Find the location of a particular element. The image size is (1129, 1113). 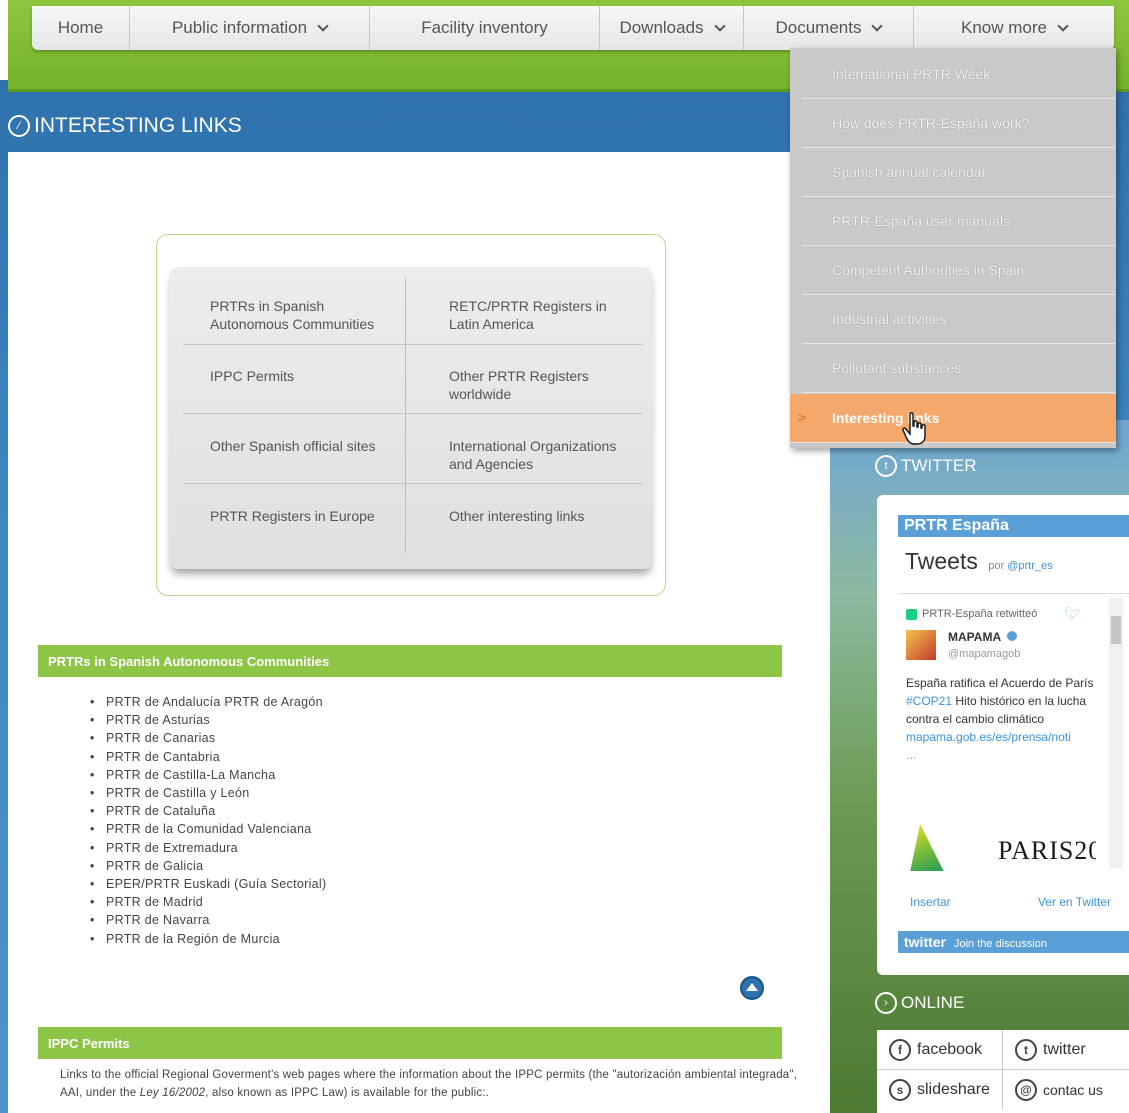

list-item: PRTR de Castilla y León is located at coordinates (208, 793).